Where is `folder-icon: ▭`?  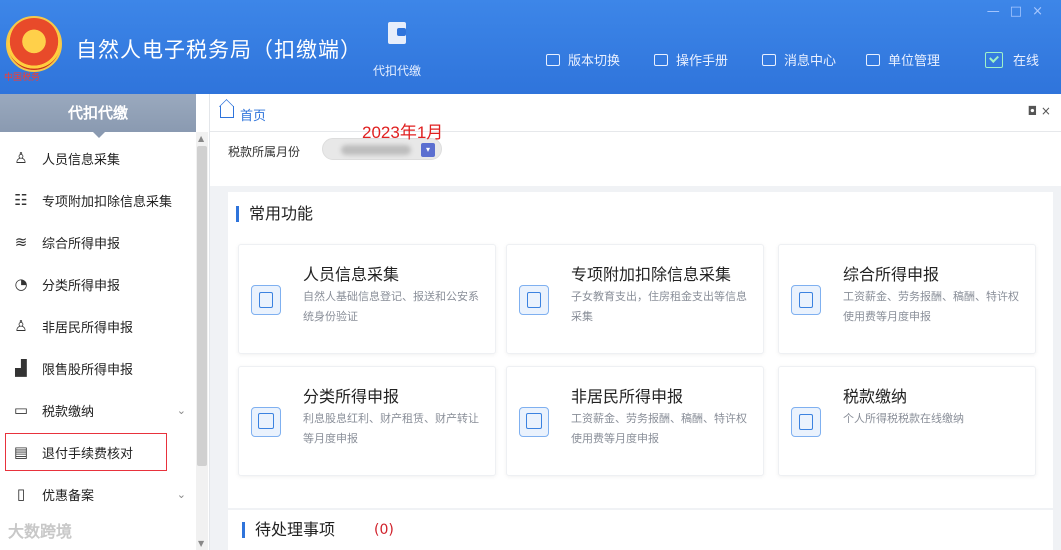
folder-icon: ▭ is located at coordinates (21, 410).